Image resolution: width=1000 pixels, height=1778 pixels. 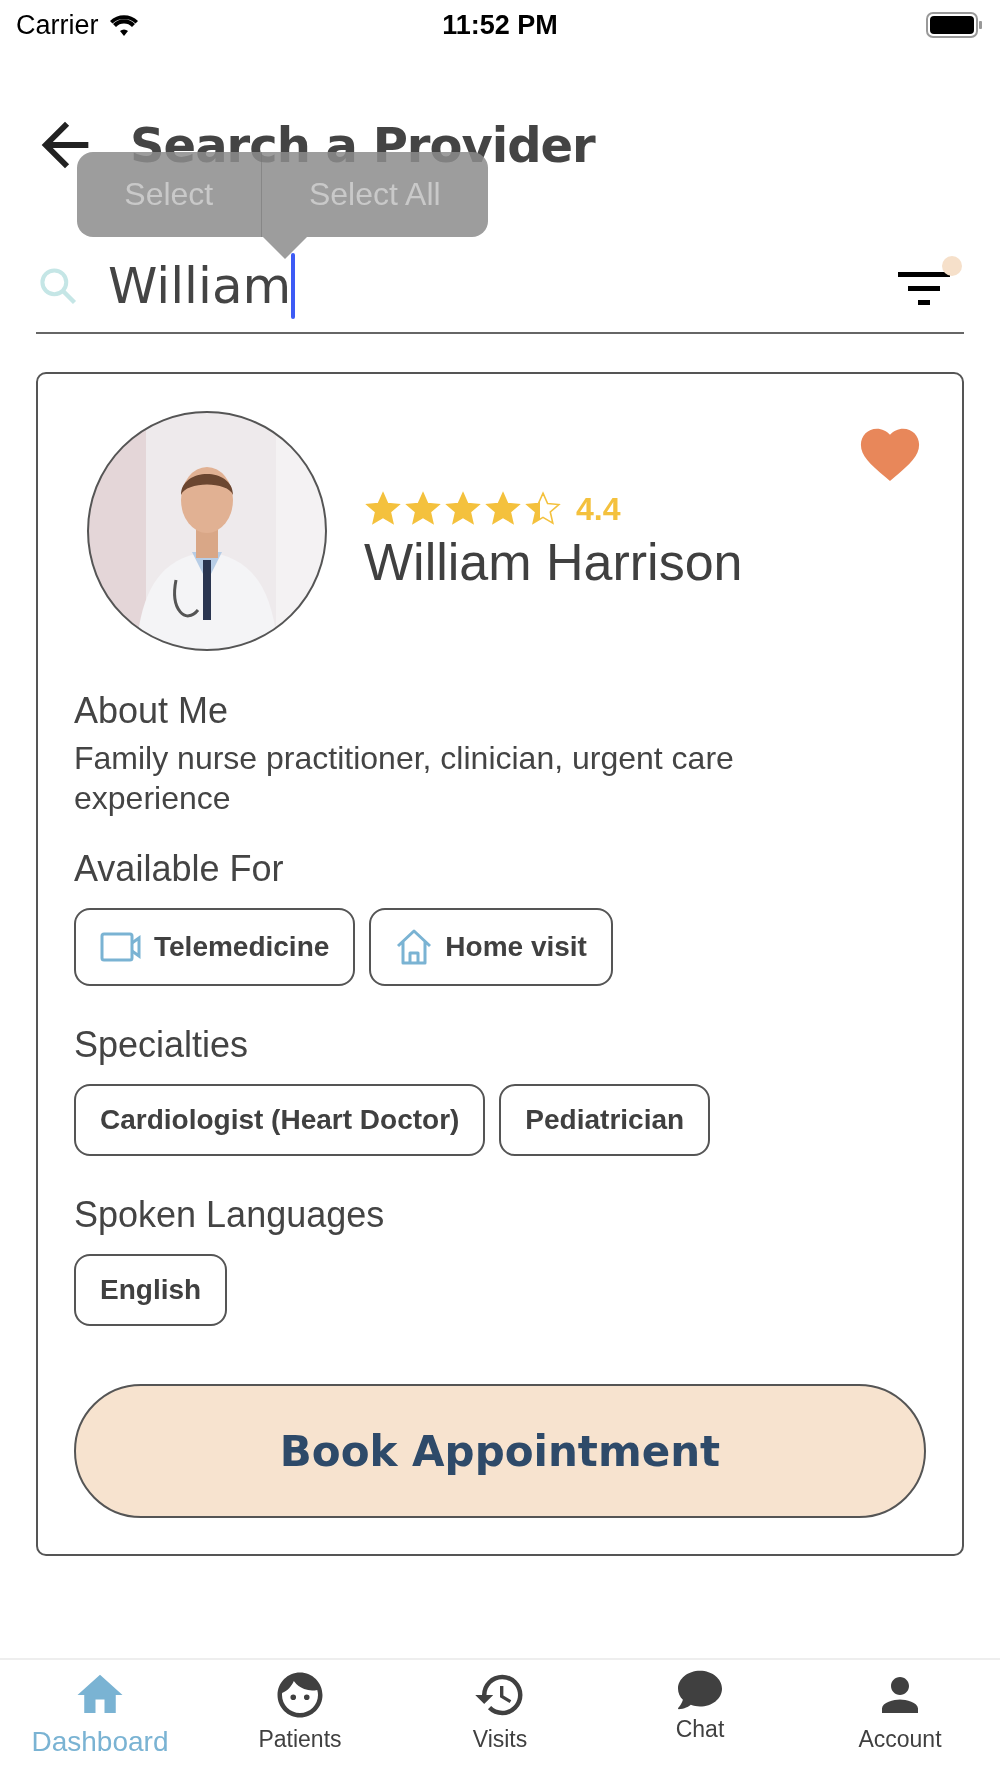 What do you see at coordinates (230, 1215) in the screenshot?
I see `section-title: Spoken Languages` at bounding box center [230, 1215].